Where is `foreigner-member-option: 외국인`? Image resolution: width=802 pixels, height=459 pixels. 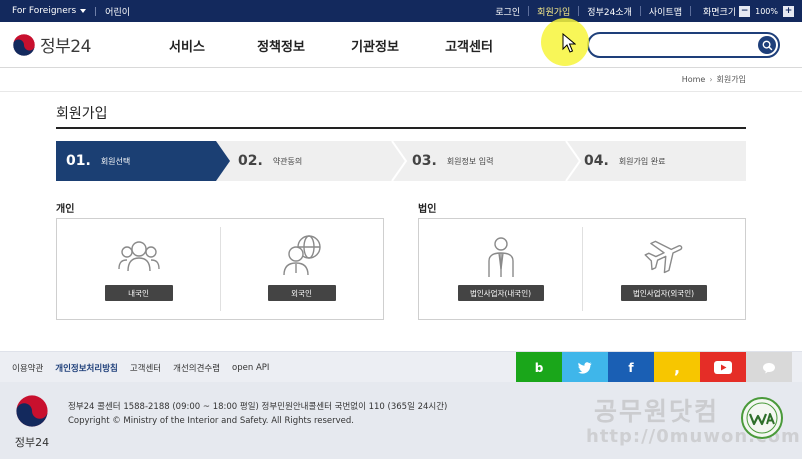 foreigner-member-option: 외국인 is located at coordinates (301, 269).